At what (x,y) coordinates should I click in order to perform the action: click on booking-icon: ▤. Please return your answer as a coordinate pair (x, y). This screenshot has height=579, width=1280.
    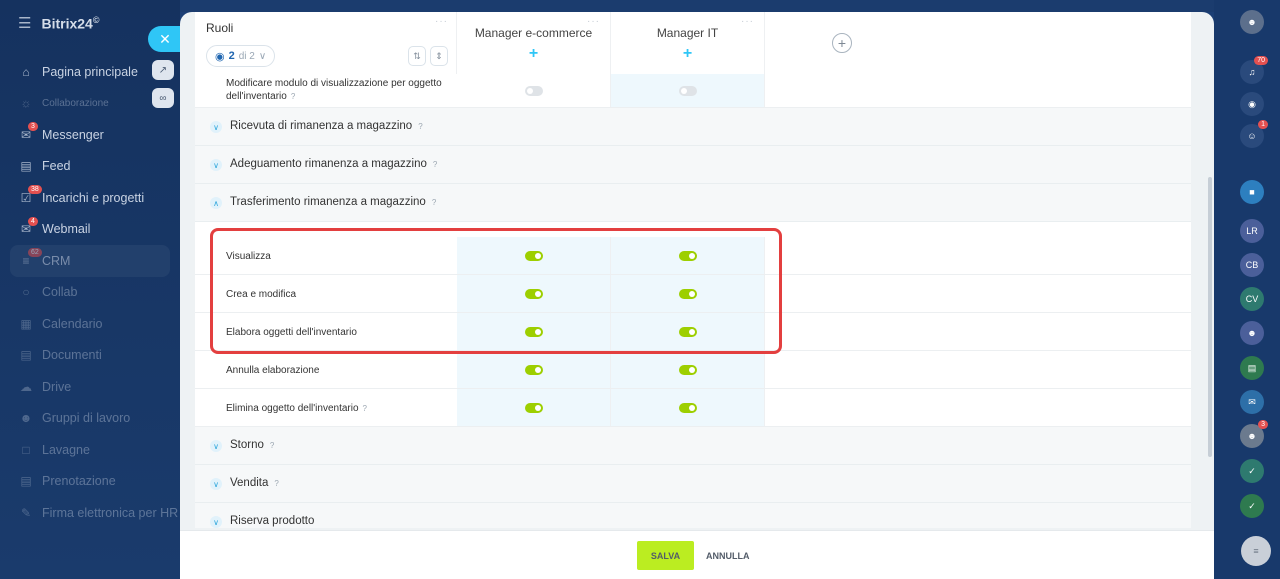
    Looking at the image, I should click on (26, 481).